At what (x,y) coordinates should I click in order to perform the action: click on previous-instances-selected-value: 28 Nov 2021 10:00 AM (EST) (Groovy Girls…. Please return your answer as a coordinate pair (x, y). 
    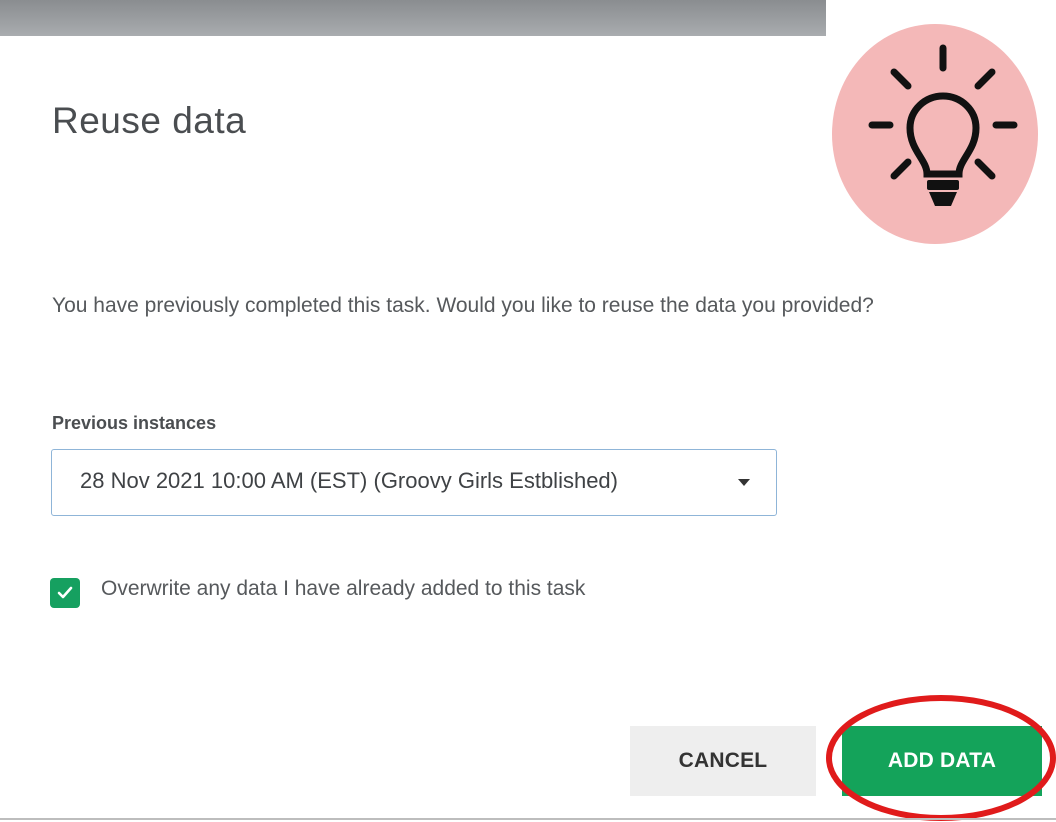
    Looking at the image, I should click on (349, 480).